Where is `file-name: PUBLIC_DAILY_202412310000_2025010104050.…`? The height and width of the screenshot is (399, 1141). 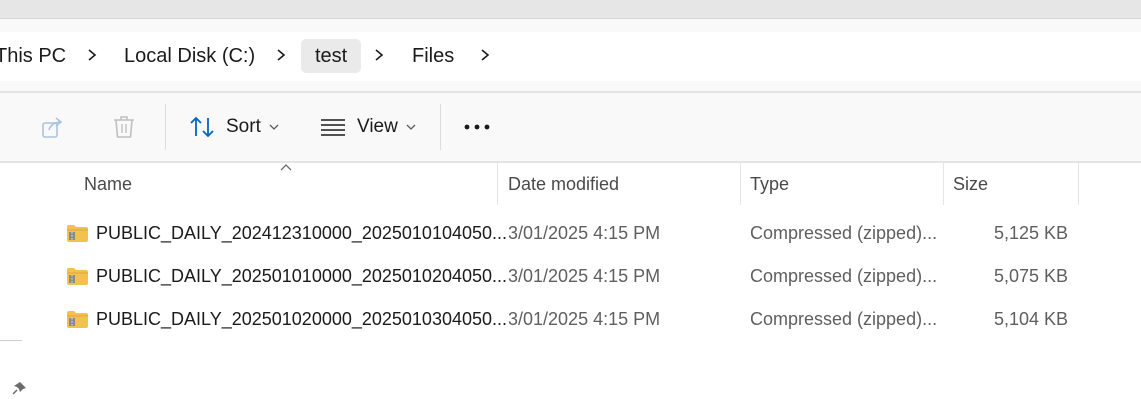
file-name: PUBLIC_DAILY_202412310000_2025010104050.… is located at coordinates (302, 233).